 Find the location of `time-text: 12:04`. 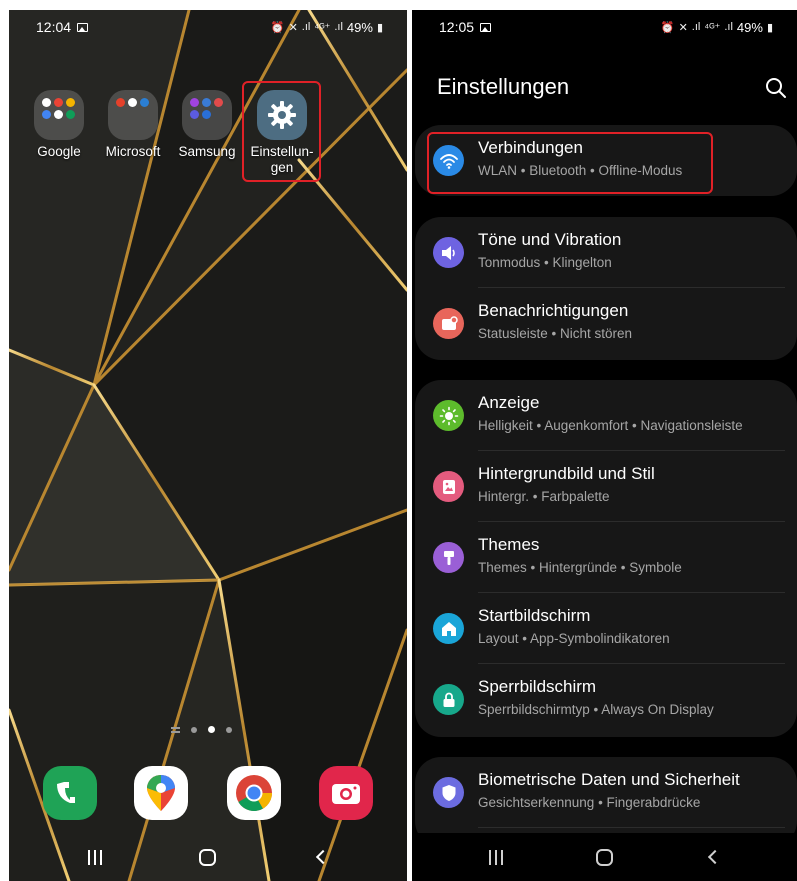

time-text: 12:04 is located at coordinates (54, 27).